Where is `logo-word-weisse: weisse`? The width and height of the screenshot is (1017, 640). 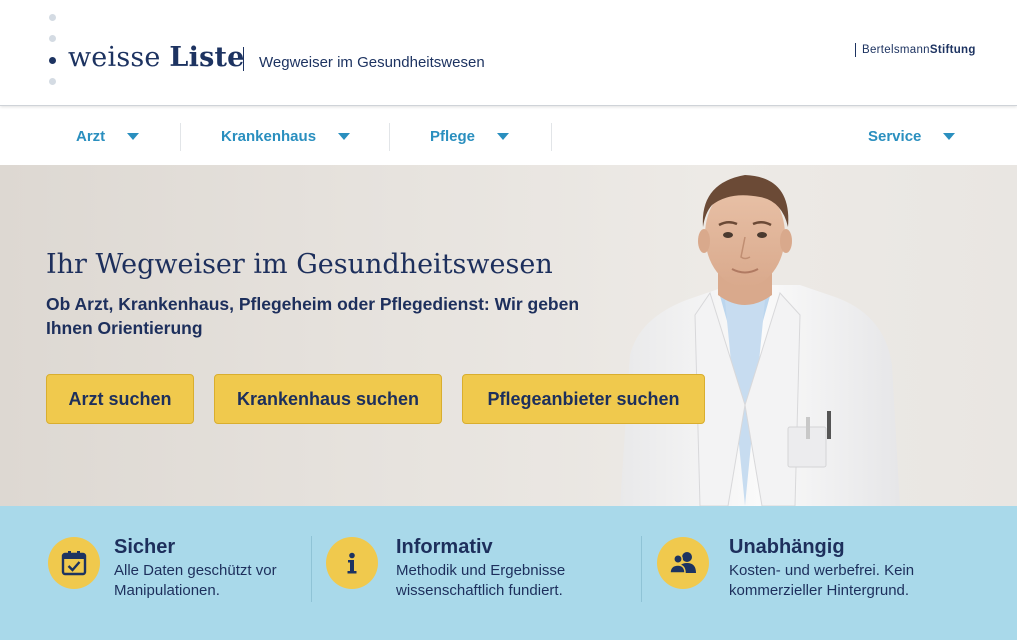 logo-word-weisse: weisse is located at coordinates (114, 57).